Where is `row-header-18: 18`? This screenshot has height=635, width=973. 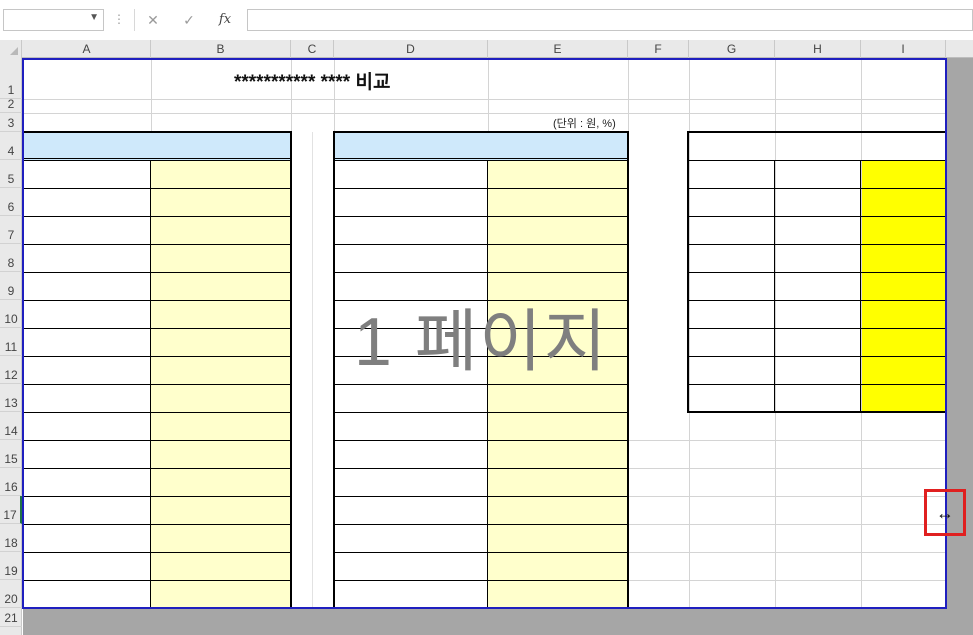
row-header-18: 18 is located at coordinates (11, 538).